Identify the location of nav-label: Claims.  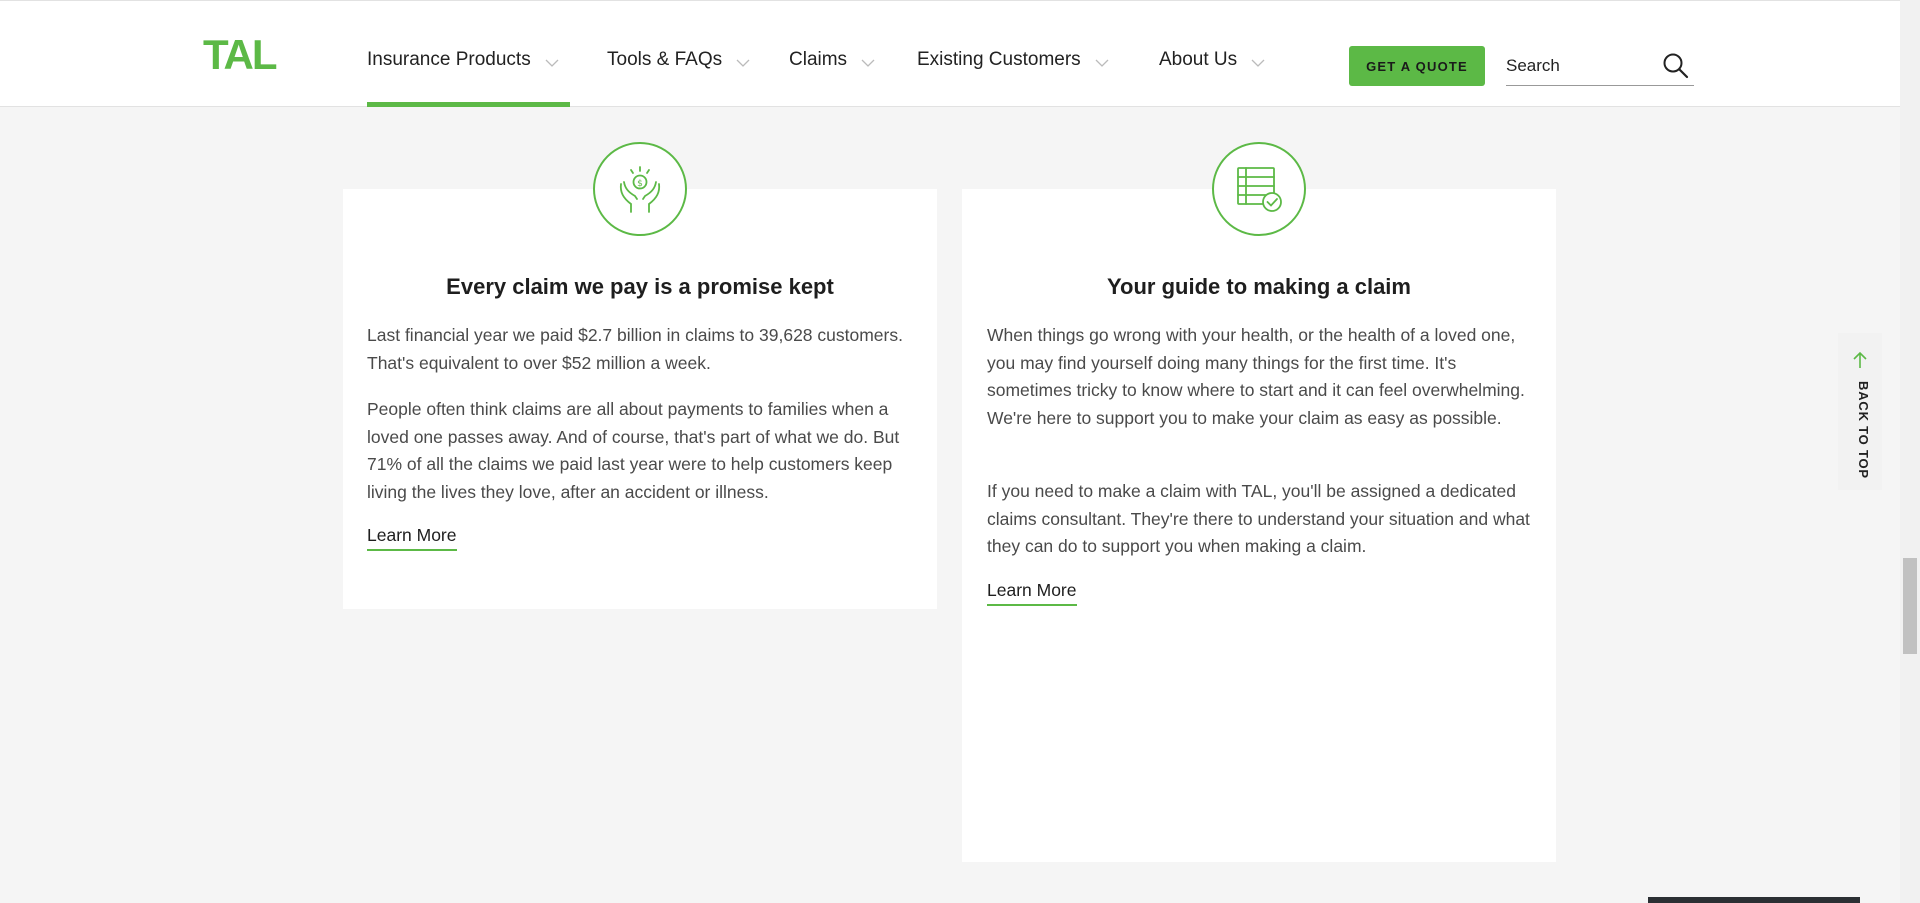
(818, 59).